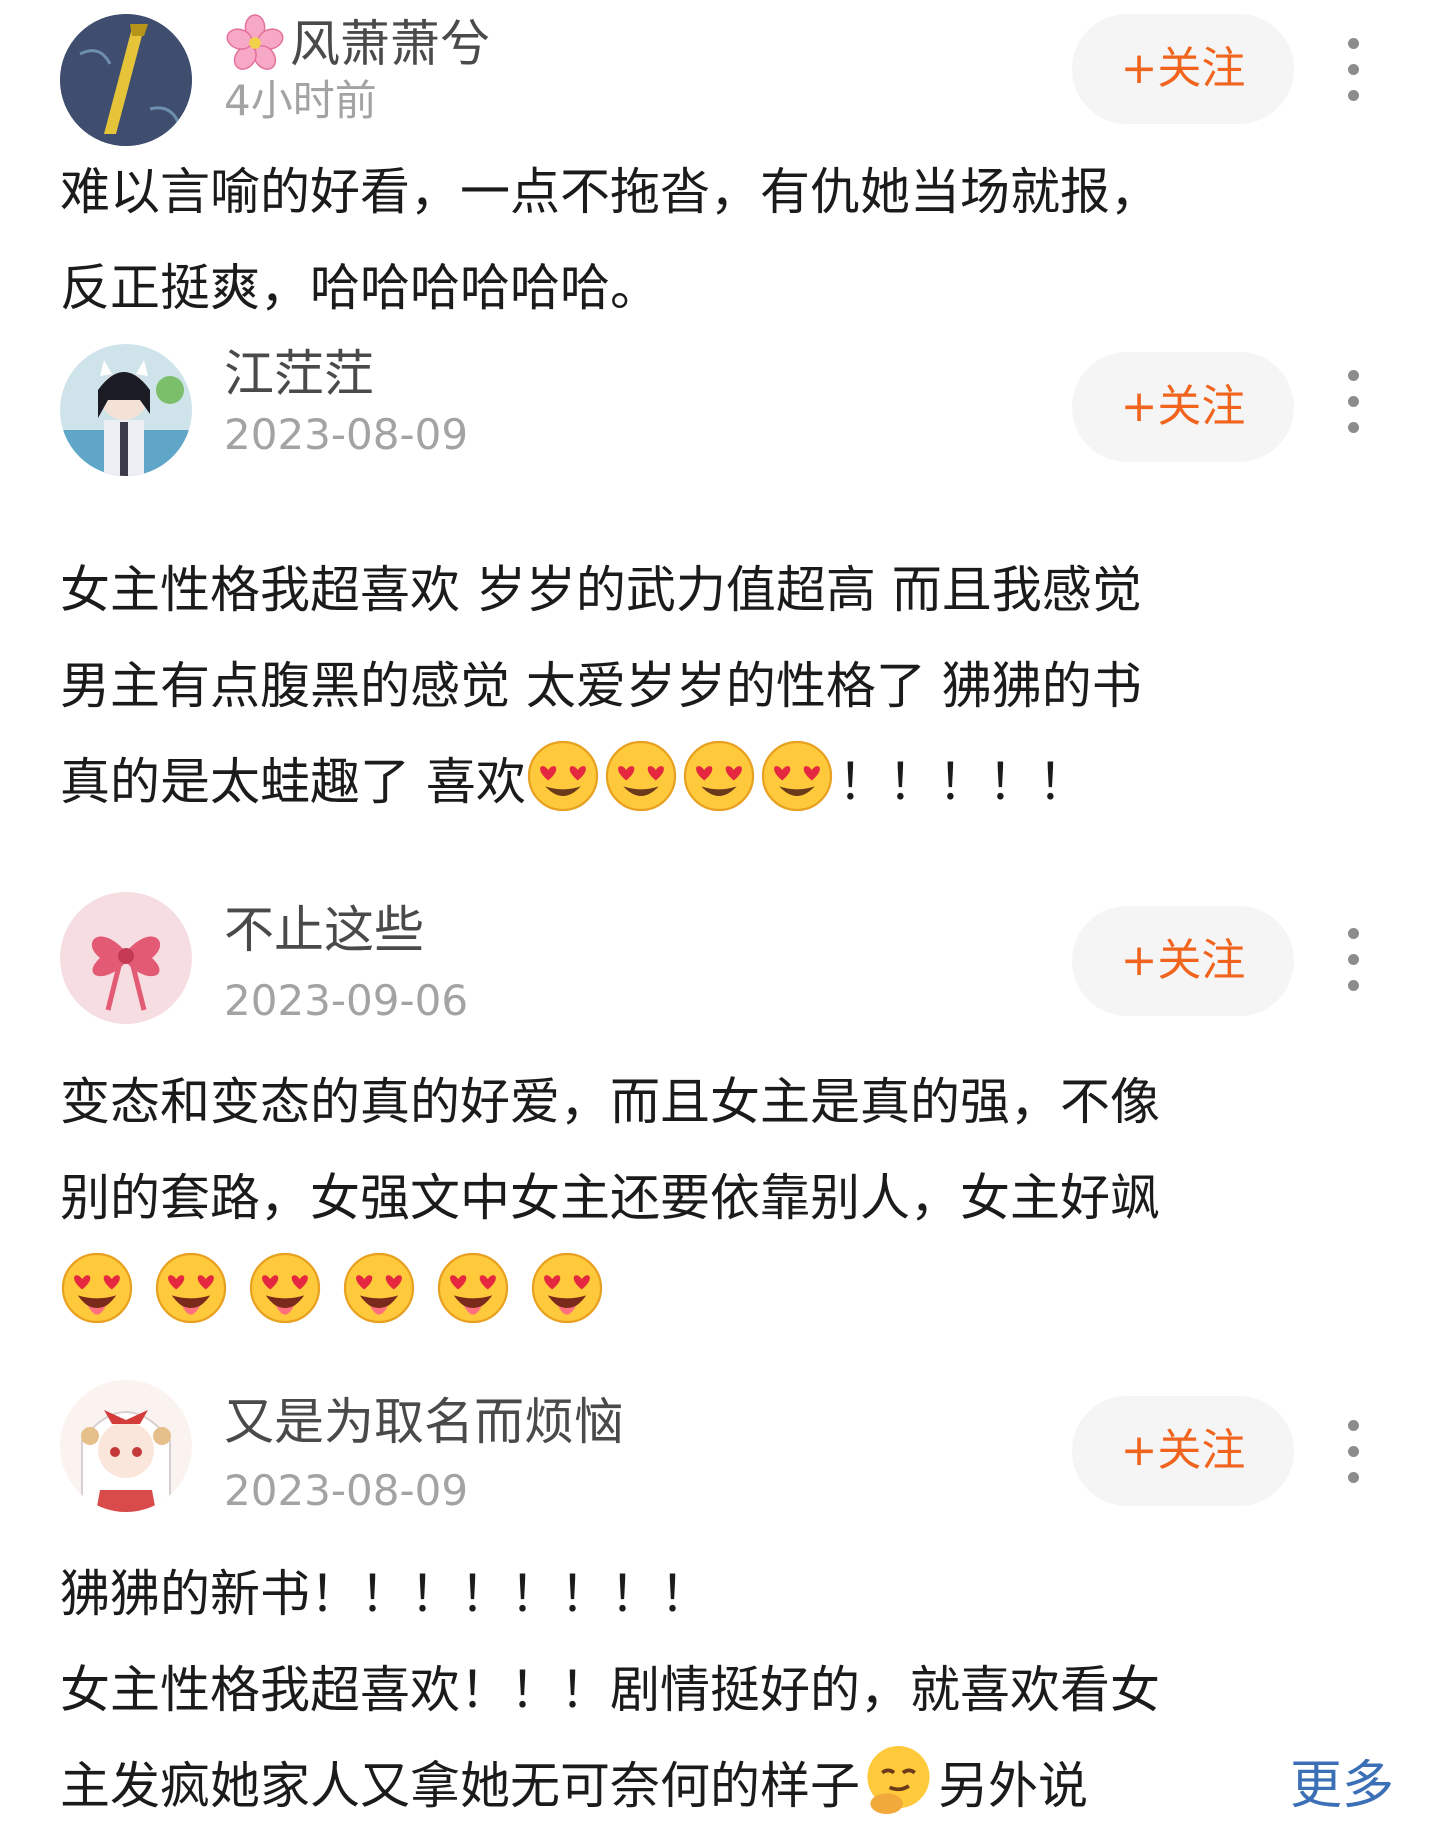  Describe the element at coordinates (610, 192) in the screenshot. I see `comment-line: 难以言喻的好看，一点不拖沓，有仇她当场就报，` at that location.